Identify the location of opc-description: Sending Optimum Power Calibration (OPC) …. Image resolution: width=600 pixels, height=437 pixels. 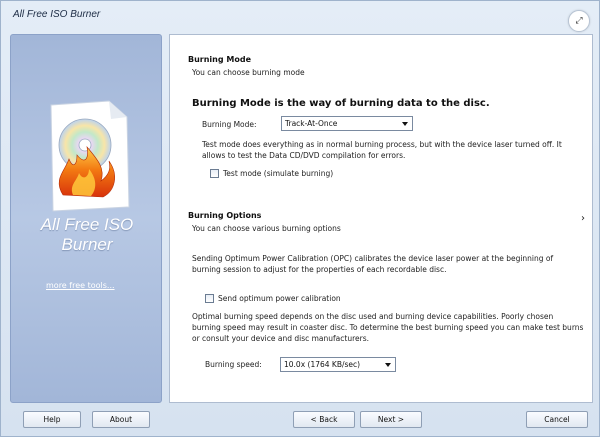
(373, 264).